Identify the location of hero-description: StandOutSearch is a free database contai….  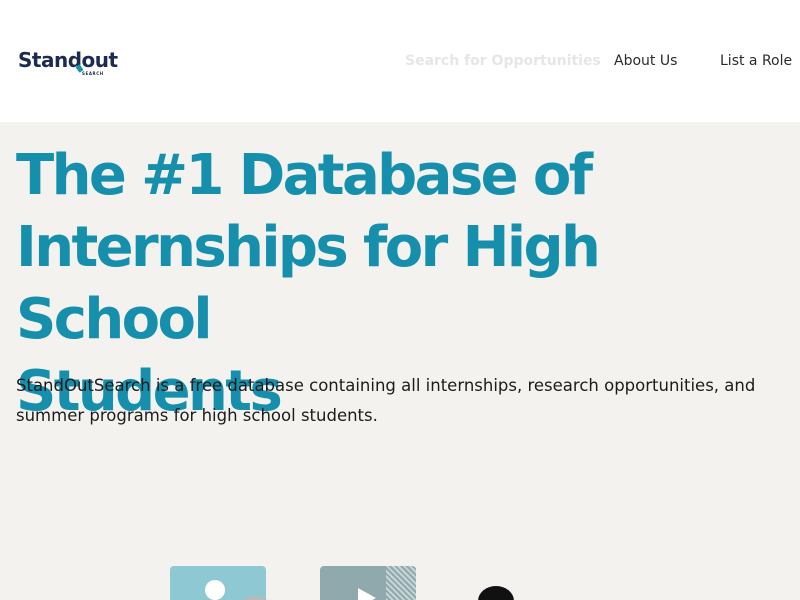
(386, 400).